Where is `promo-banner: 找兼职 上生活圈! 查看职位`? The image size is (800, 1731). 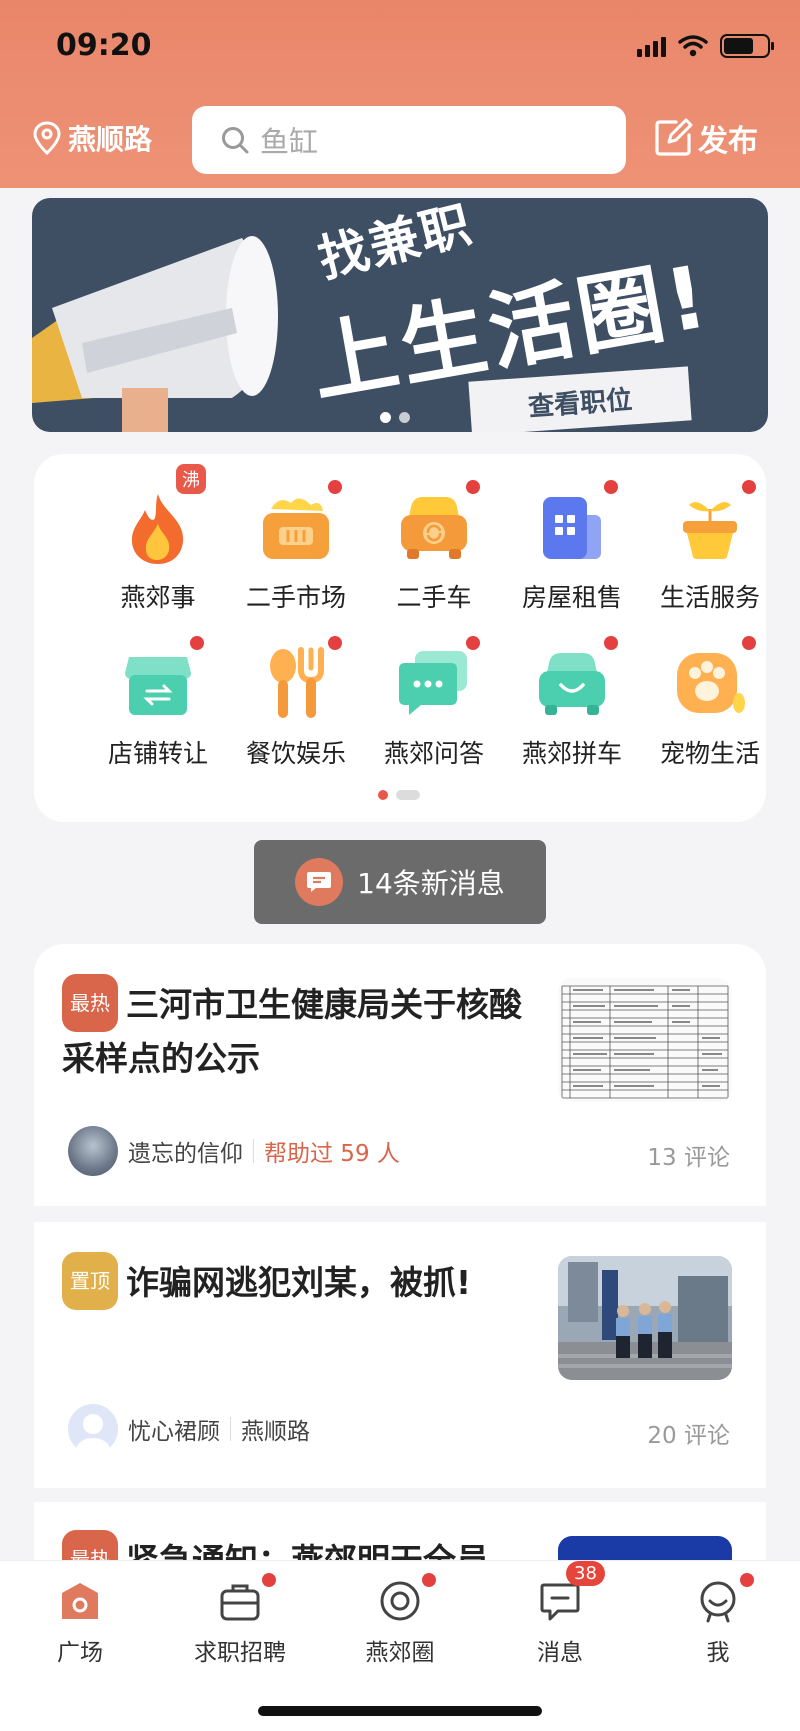 promo-banner: 找兼职 上生活圈! 查看职位 is located at coordinates (400, 315).